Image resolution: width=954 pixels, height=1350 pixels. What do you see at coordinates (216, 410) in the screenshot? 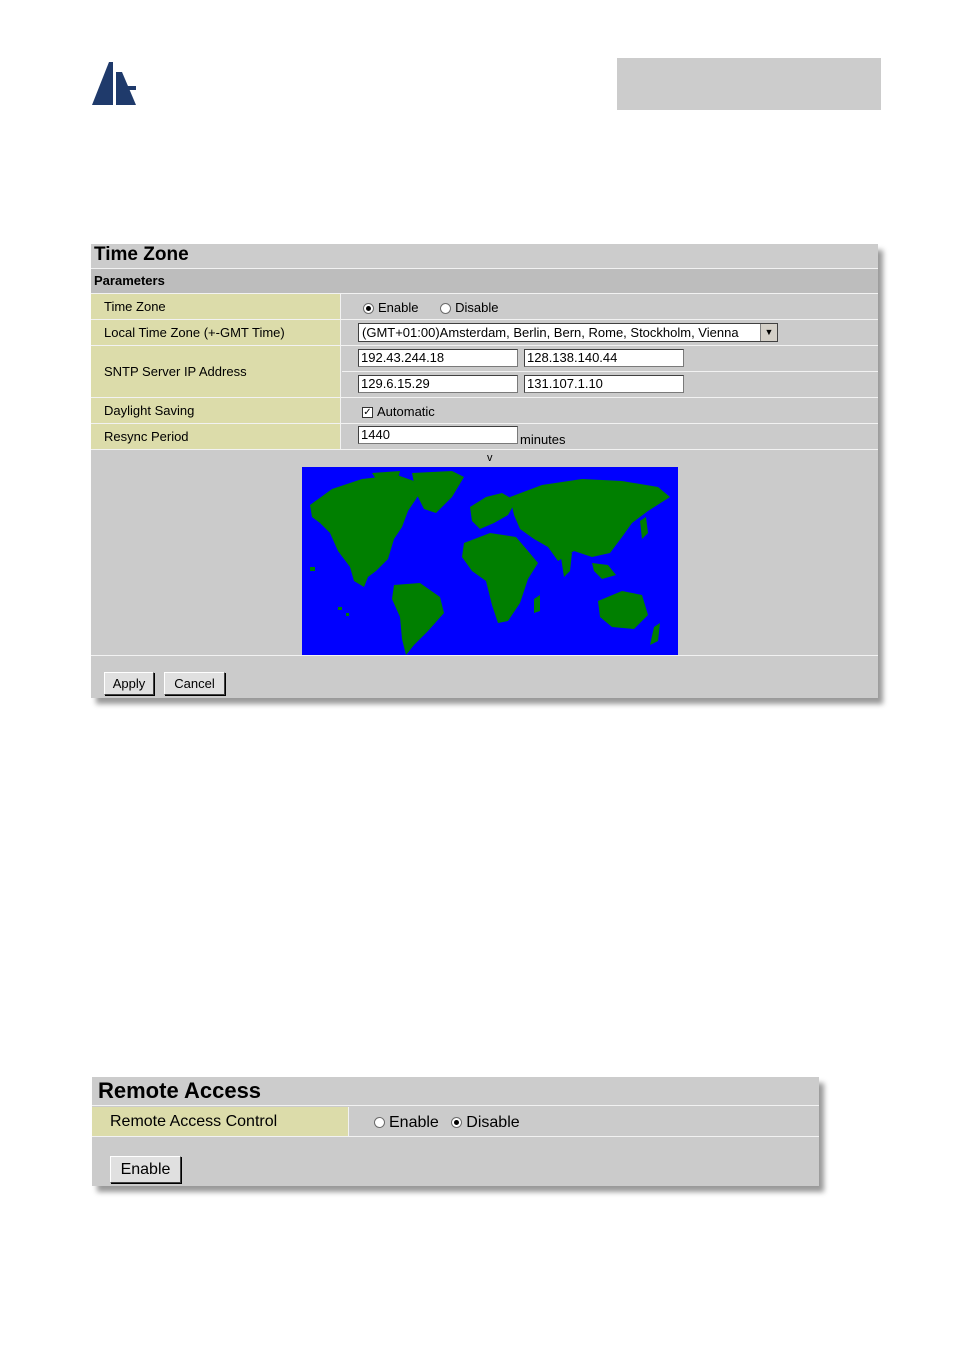
I see `daylight-saving-label: Daylight Saving` at bounding box center [216, 410].